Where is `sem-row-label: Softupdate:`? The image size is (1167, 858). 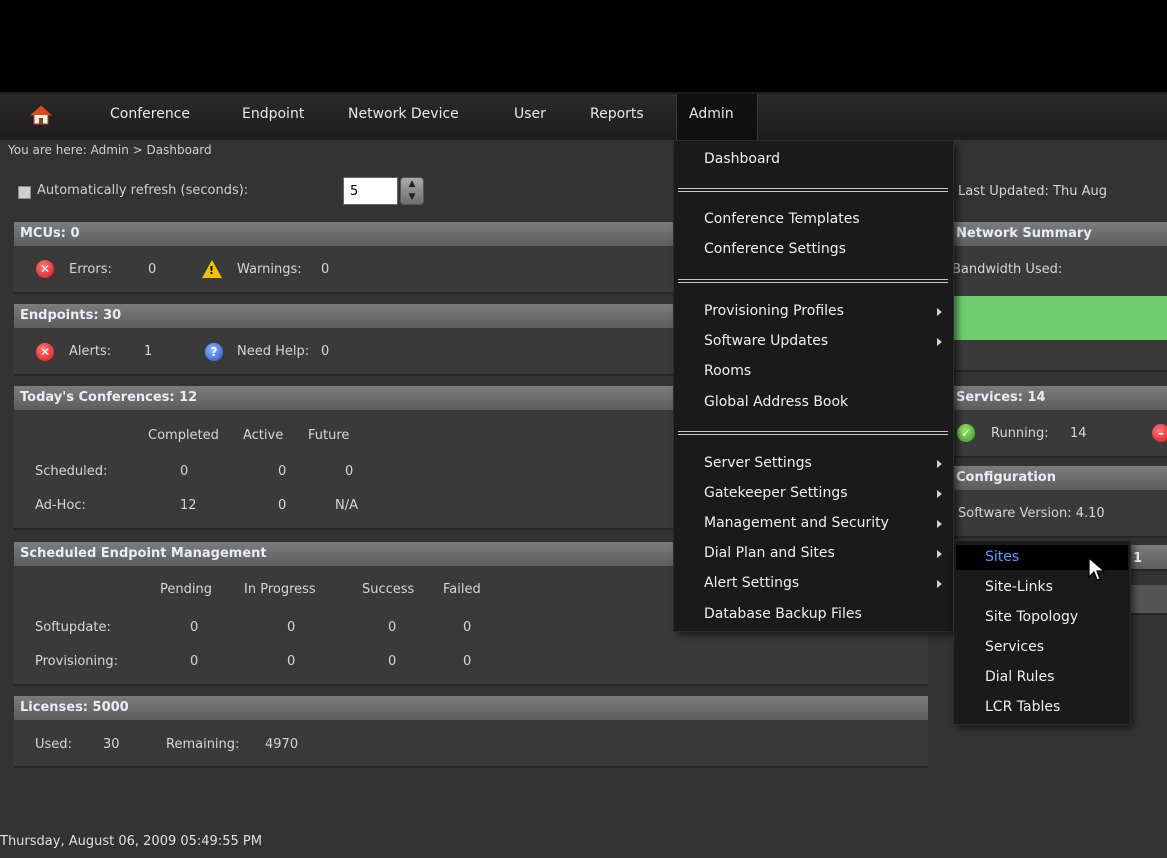
sem-row-label: Softupdate: is located at coordinates (73, 627).